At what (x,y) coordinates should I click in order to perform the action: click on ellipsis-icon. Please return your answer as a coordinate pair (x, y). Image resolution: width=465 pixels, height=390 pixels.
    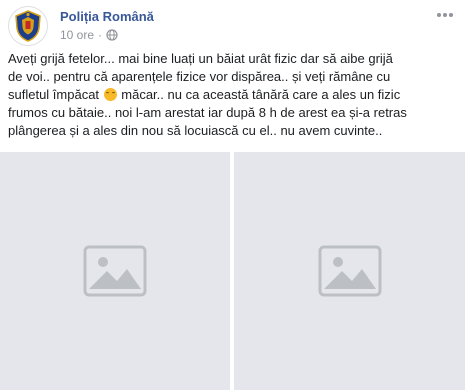
    Looking at the image, I should click on (445, 15).